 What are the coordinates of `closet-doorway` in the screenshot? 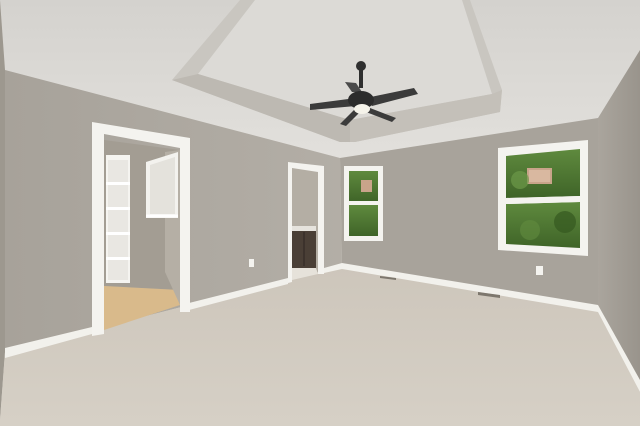 It's located at (141, 229).